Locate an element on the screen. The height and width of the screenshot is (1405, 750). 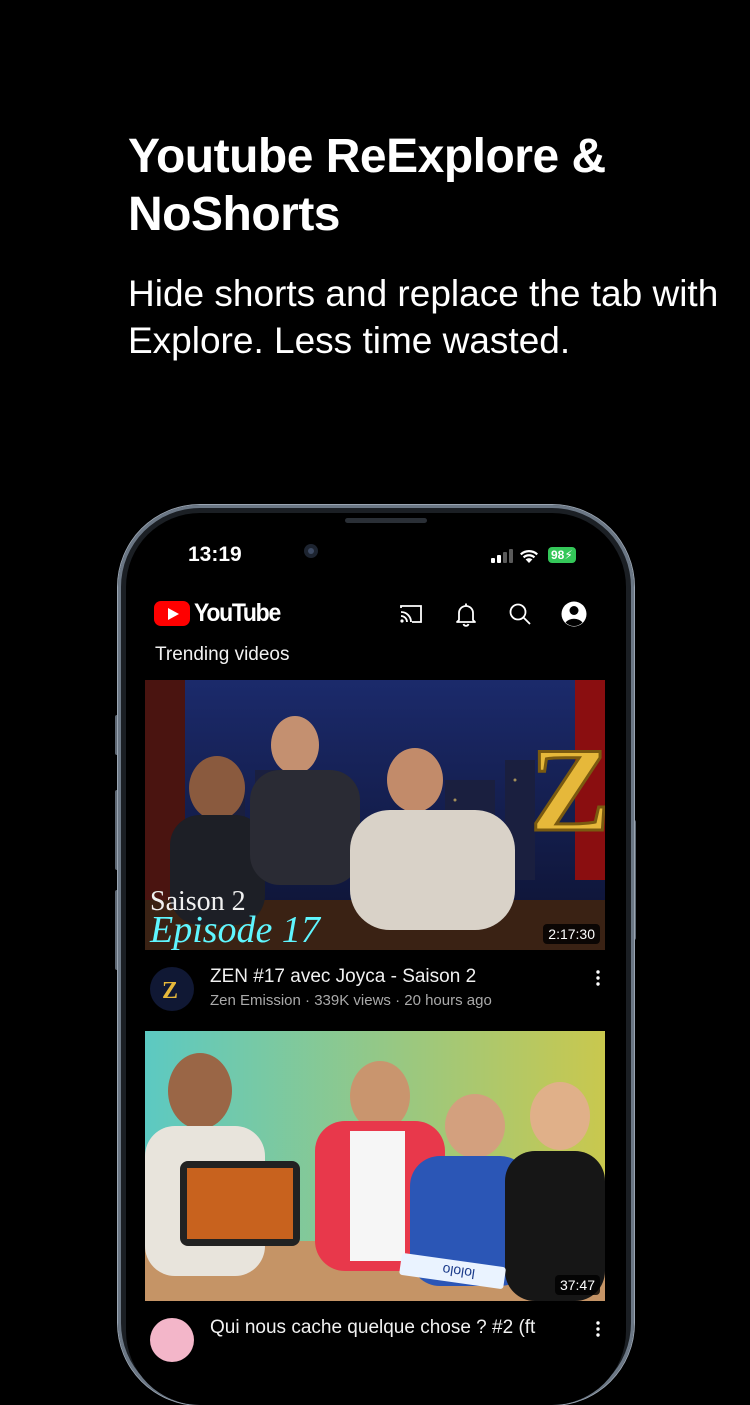
battery-charging-icon: 98⚡ is located at coordinates (562, 555).